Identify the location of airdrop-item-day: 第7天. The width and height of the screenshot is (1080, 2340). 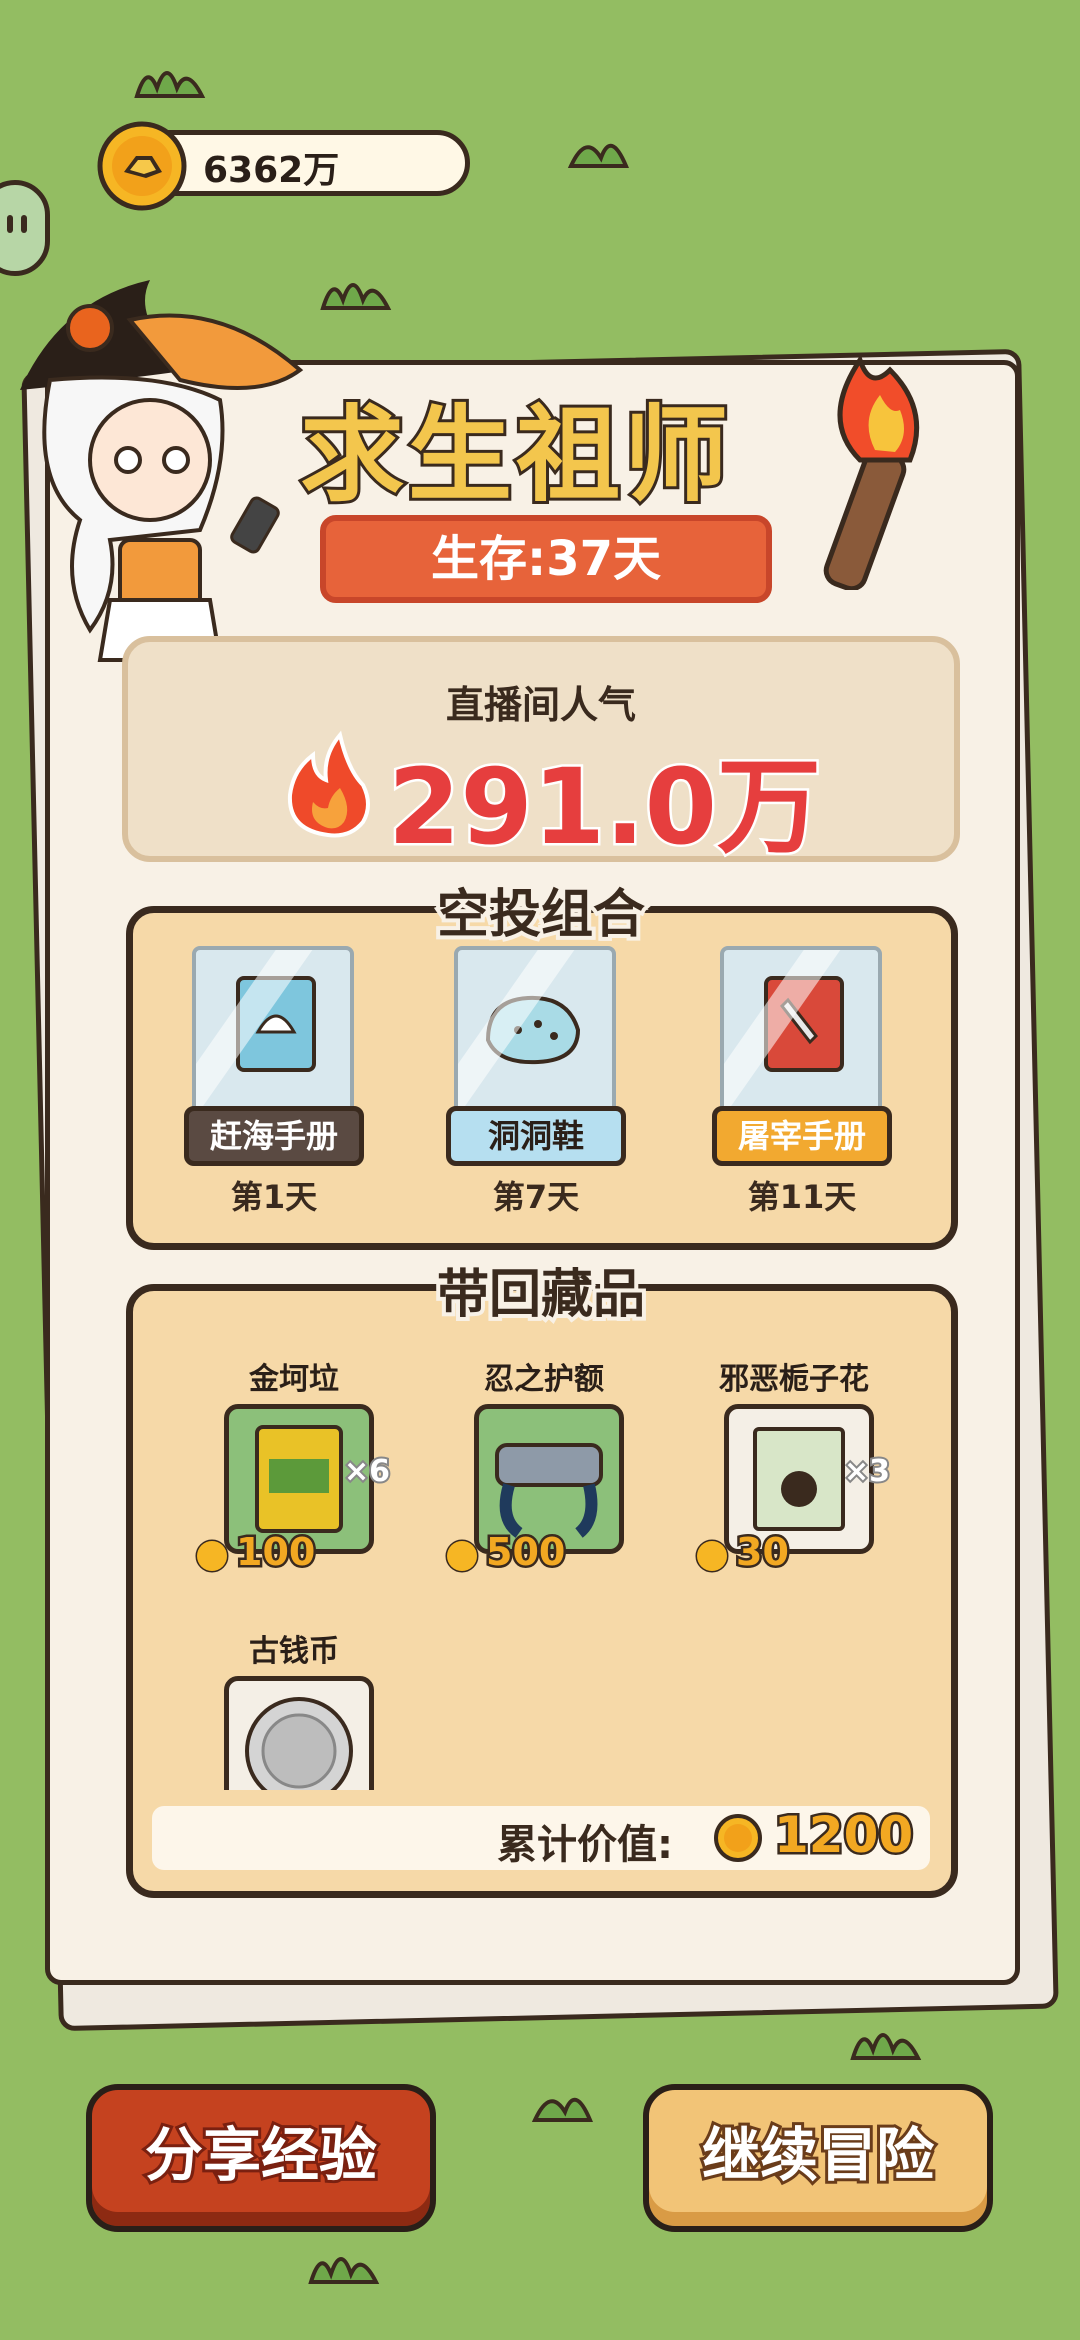
(536, 1197).